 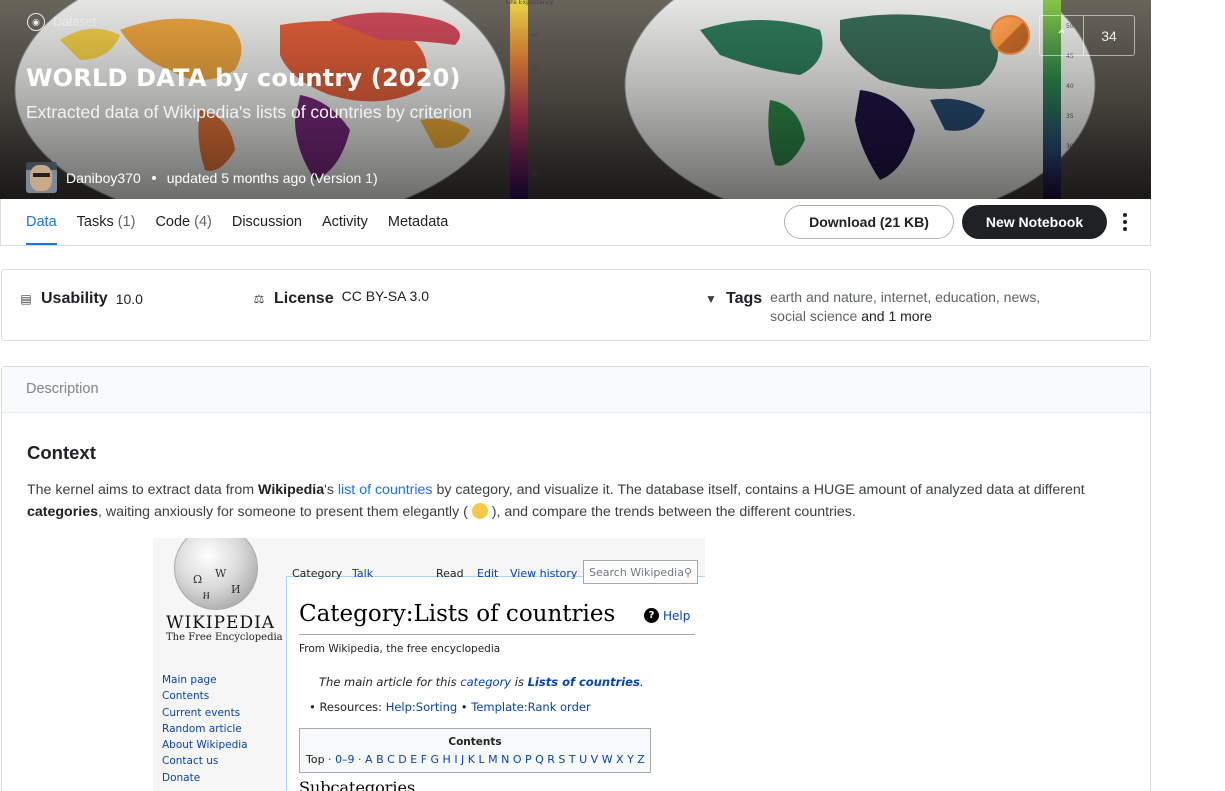 I want to click on upvote-button: ⌃, so click(x=1062, y=35).